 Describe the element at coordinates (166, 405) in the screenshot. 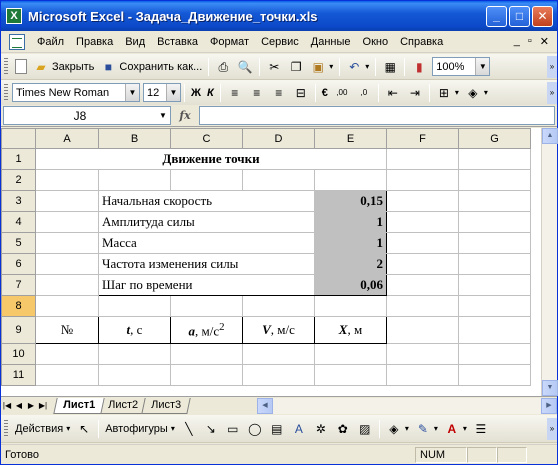

I see `sheet-tab-3: Лист3` at that location.